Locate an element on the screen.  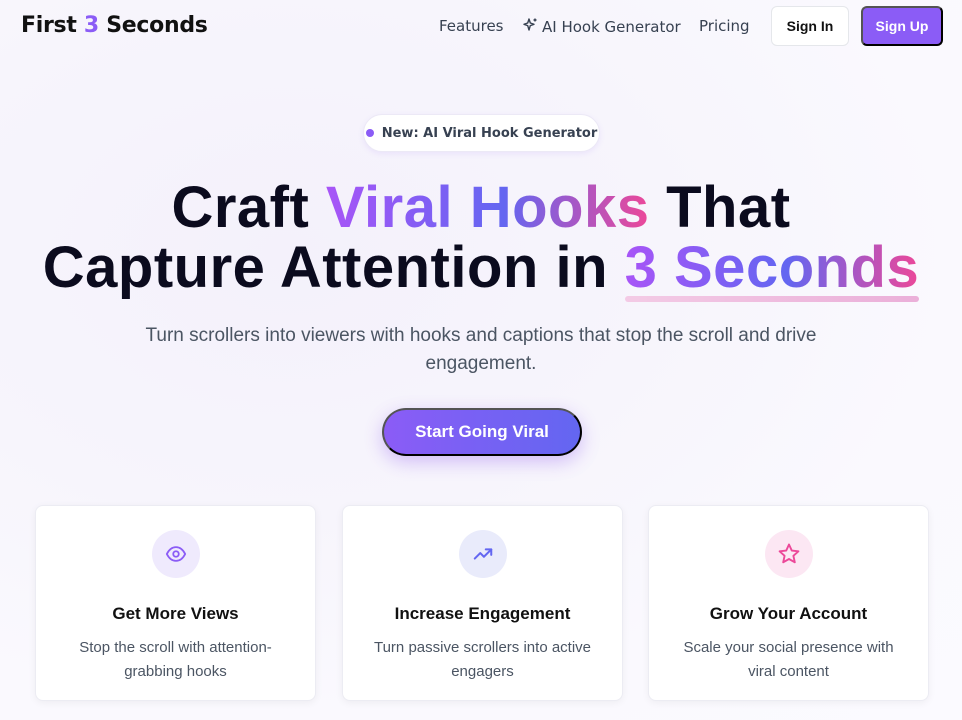
start-going-viral-button: Start Going Viral is located at coordinates (482, 432).